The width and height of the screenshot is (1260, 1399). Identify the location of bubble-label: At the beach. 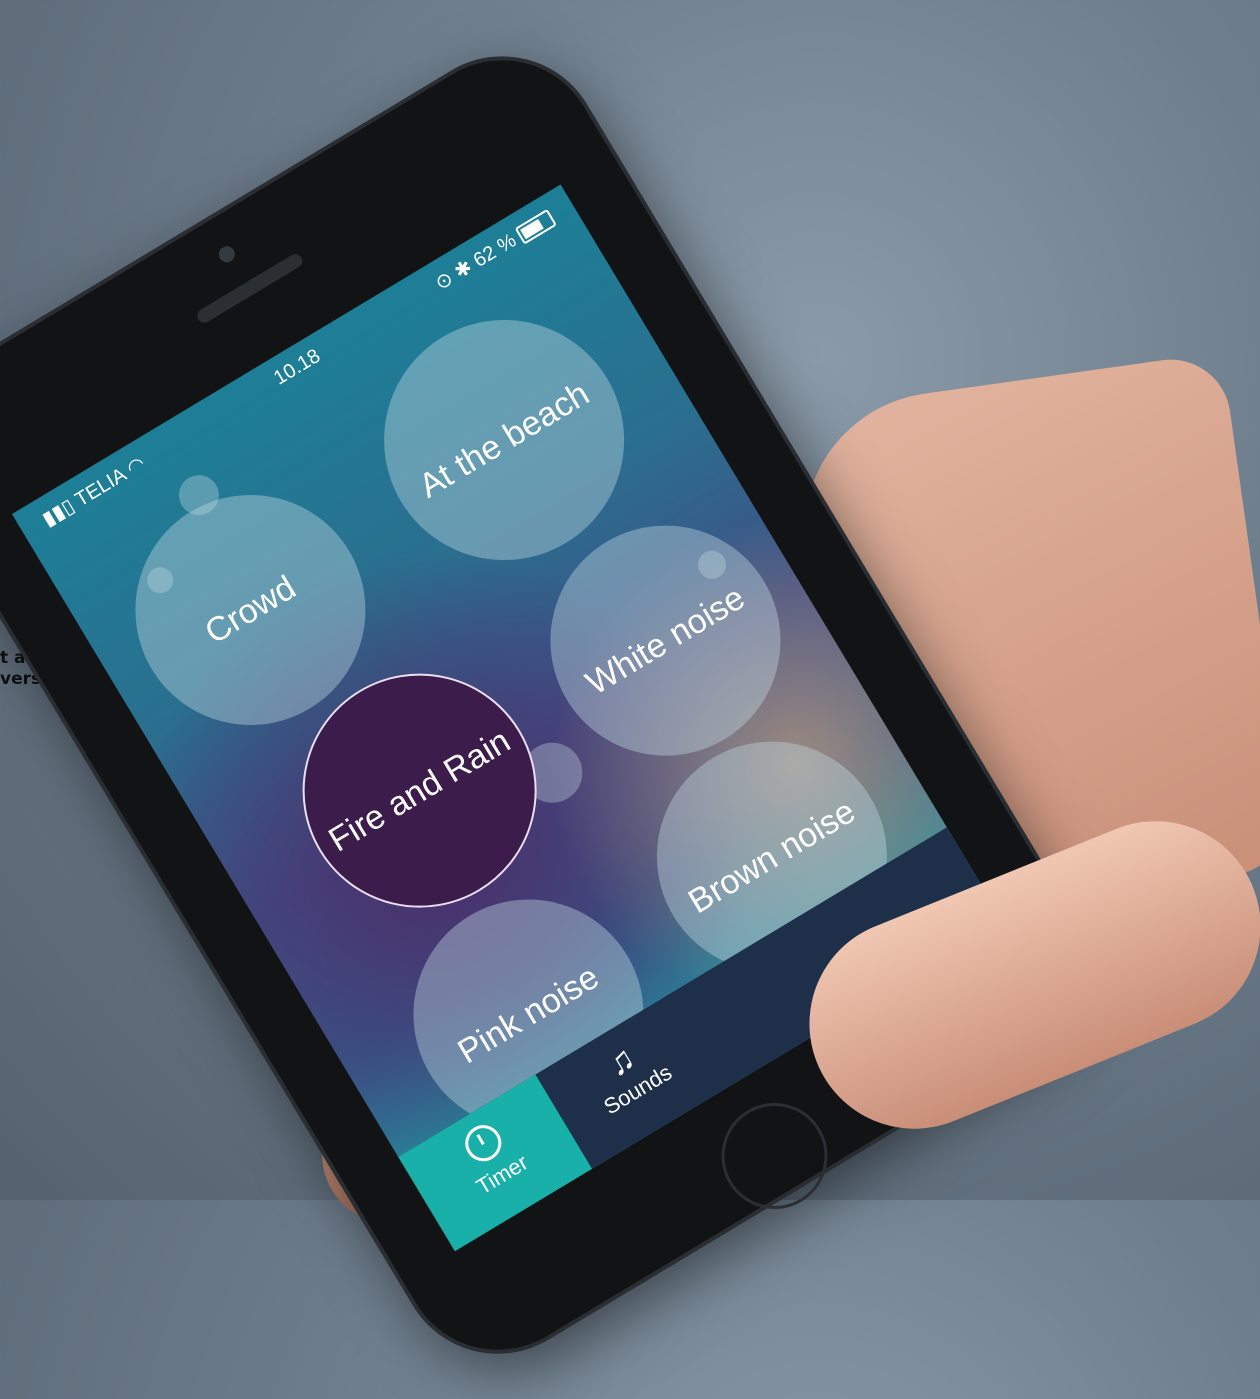
(504, 440).